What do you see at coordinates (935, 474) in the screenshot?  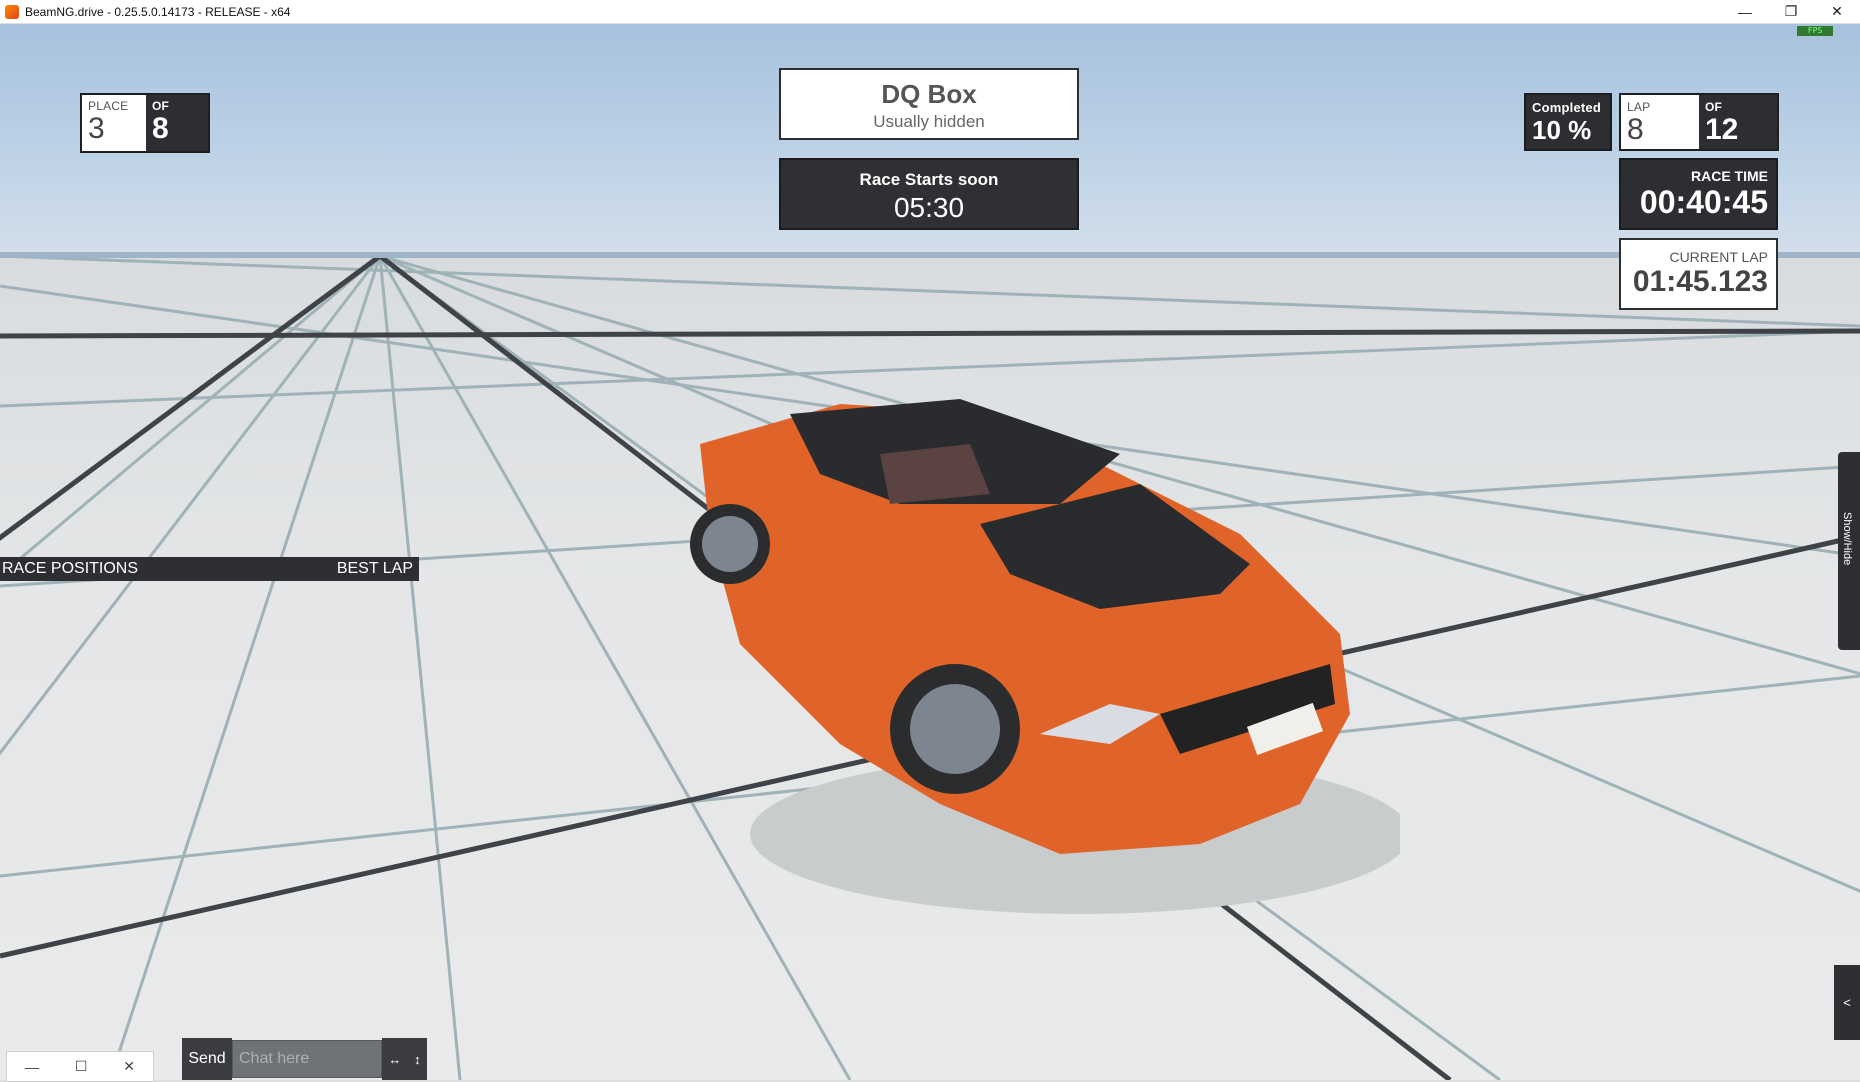 I see `car-windshield` at bounding box center [935, 474].